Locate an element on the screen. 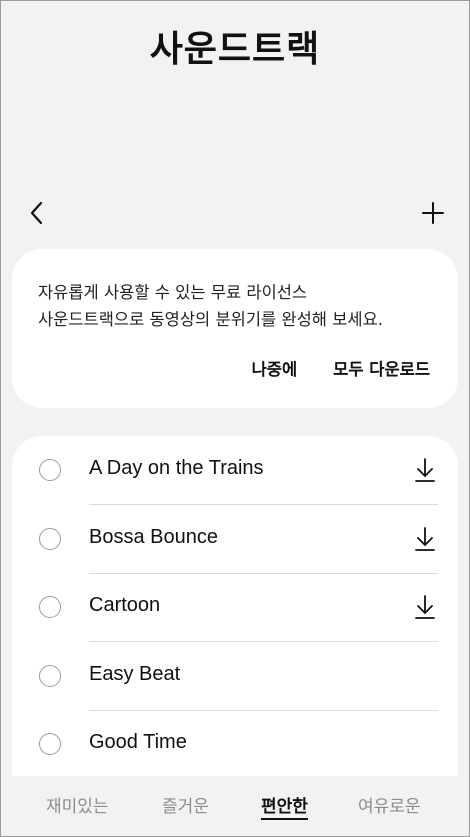 The height and width of the screenshot is (837, 470). track-title: Bossa Bounce is located at coordinates (153, 537).